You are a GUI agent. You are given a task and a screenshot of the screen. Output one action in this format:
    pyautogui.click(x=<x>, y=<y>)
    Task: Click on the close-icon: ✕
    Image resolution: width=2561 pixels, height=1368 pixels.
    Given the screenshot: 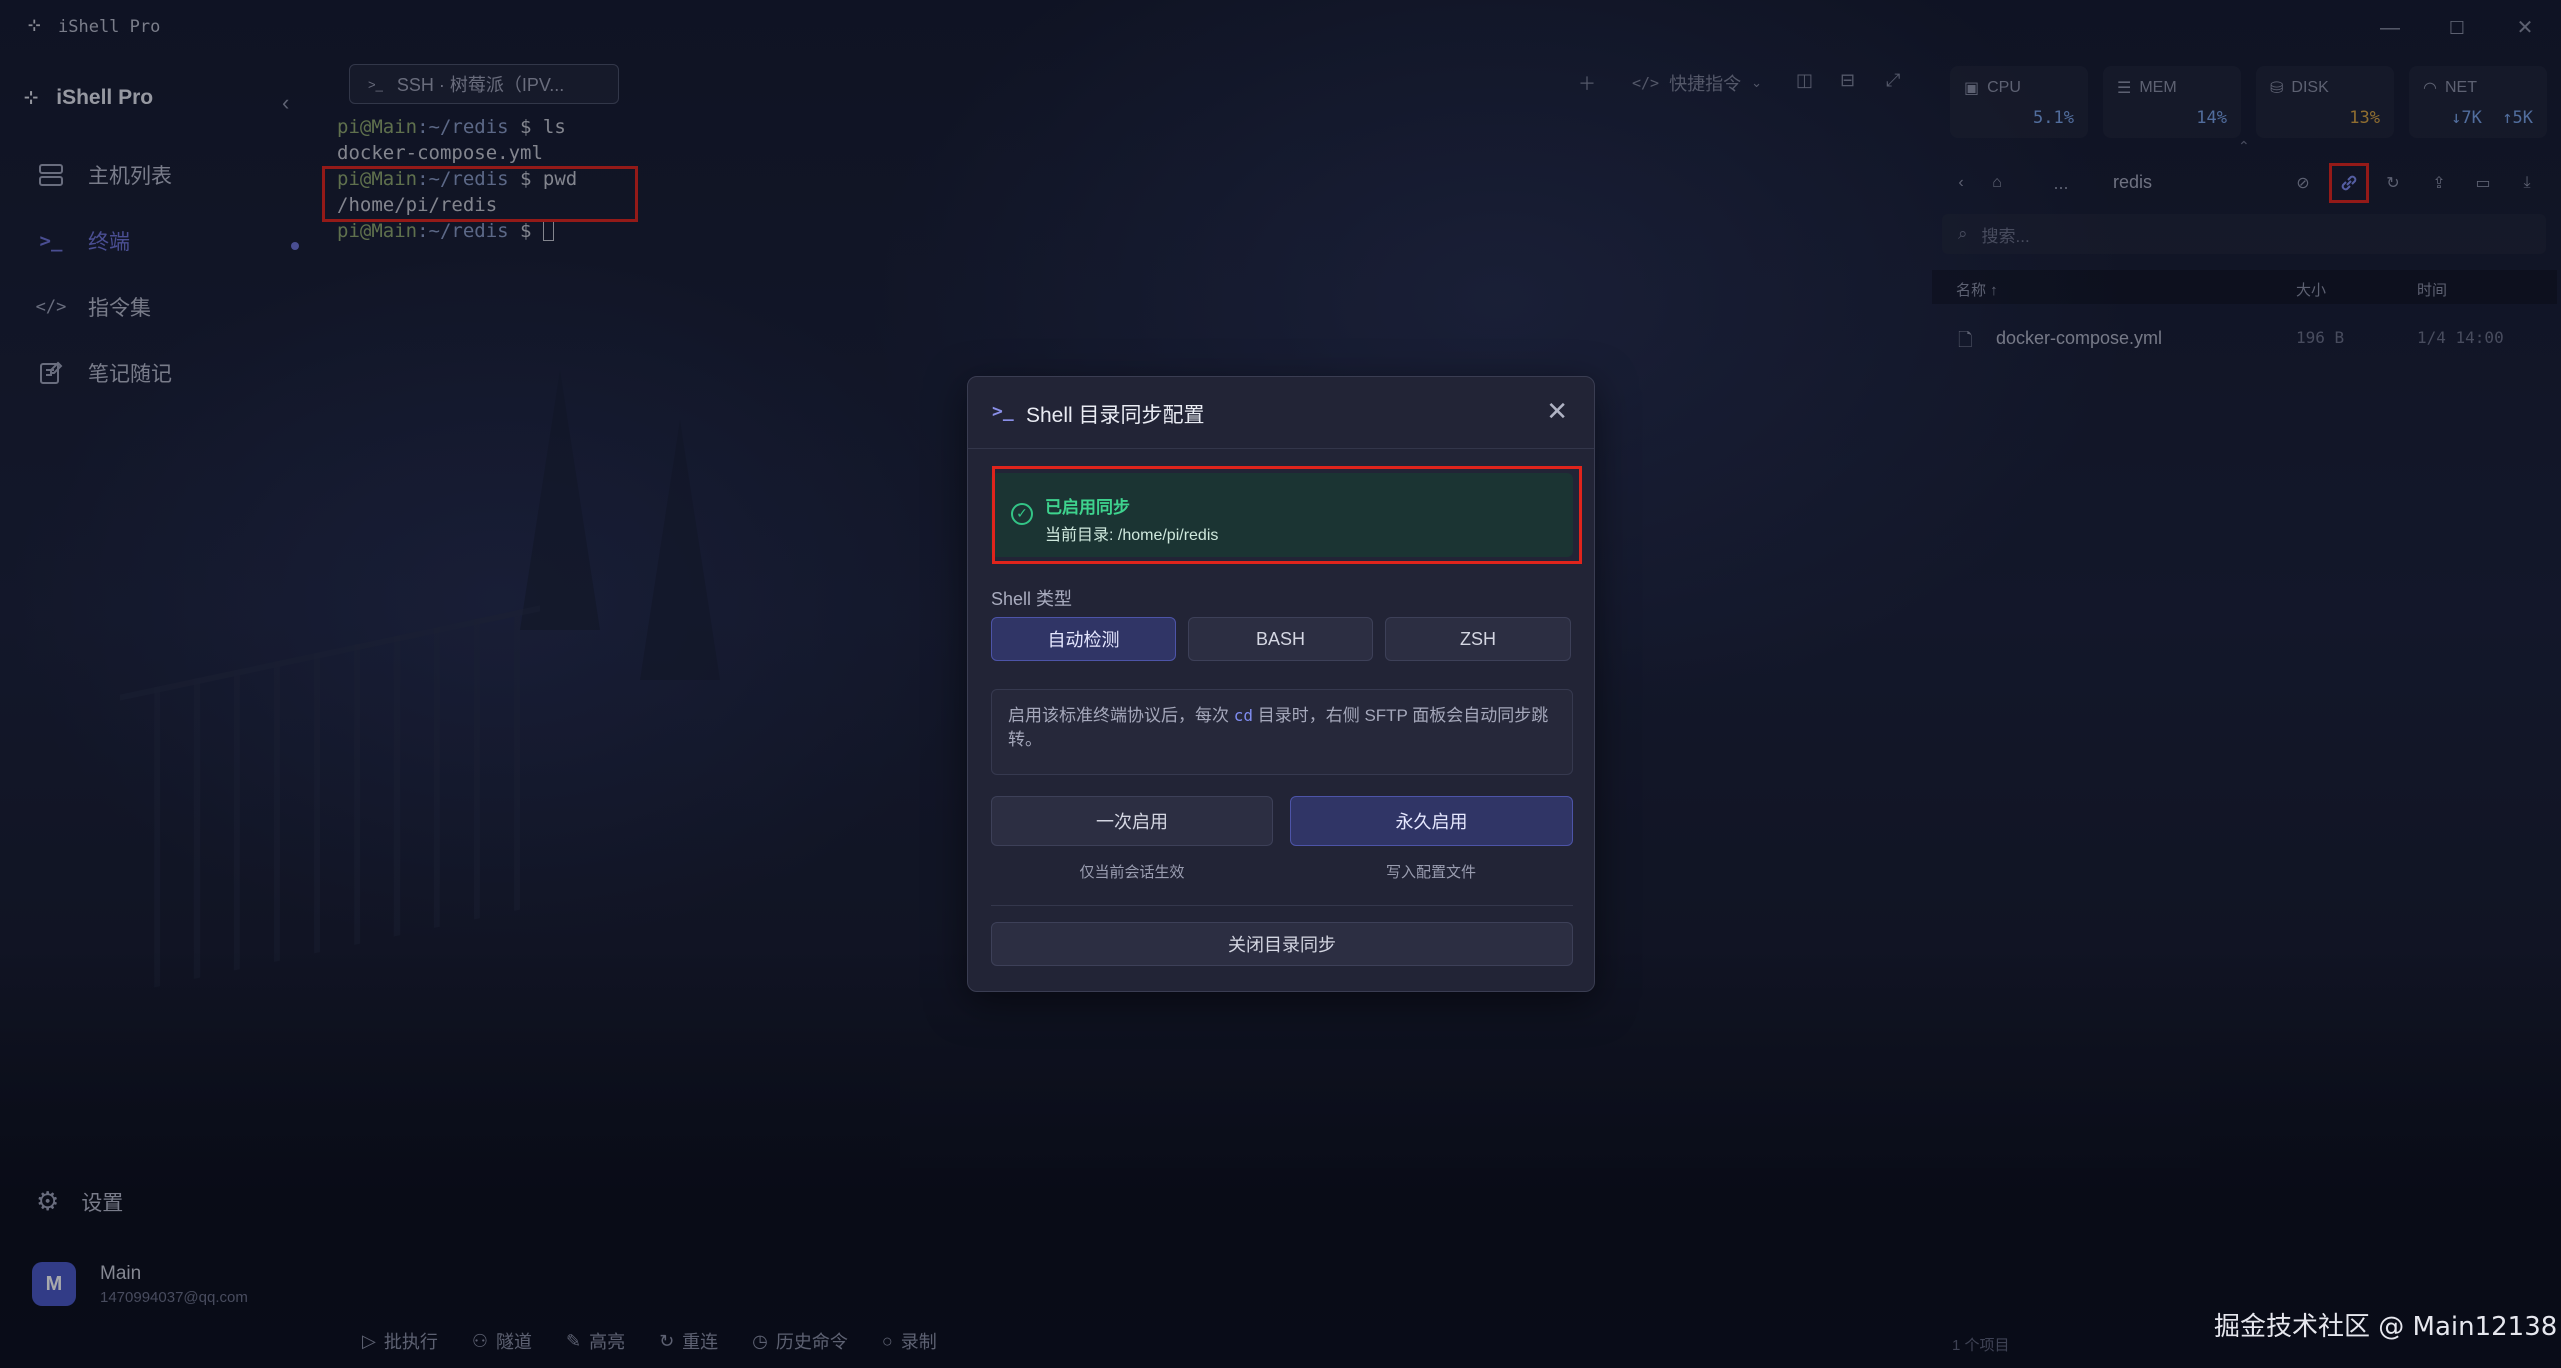 What is the action you would take?
    pyautogui.click(x=1557, y=411)
    